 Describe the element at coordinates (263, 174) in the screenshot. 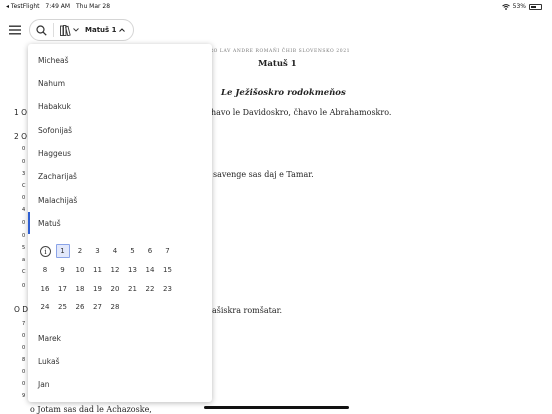

I see `verse-line: savenge sas daj e Tamar.` at that location.